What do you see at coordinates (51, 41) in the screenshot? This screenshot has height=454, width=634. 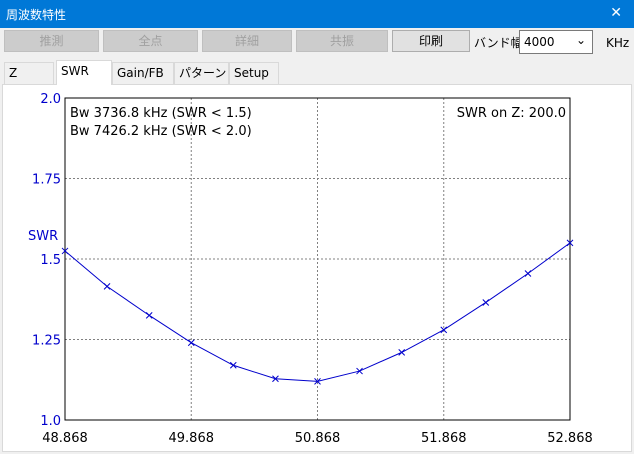 I see `estimate-button: 推測` at bounding box center [51, 41].